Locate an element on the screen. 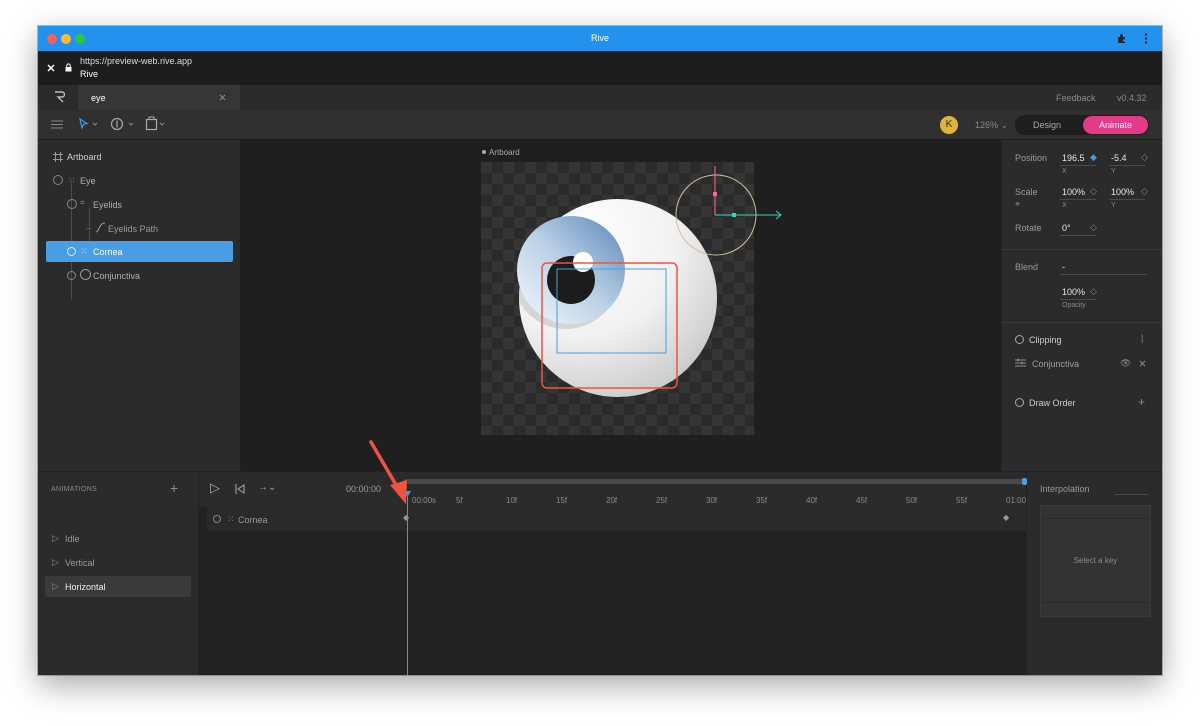 The image size is (1200, 726). close-tab-icon is located at coordinates (222, 97).